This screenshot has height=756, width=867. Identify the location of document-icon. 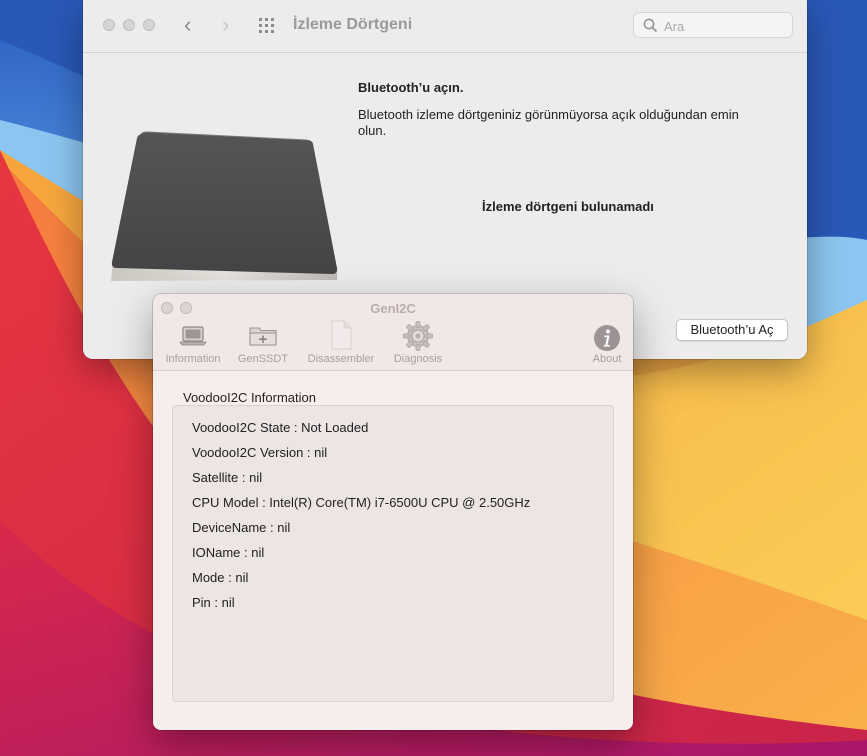
(341, 335).